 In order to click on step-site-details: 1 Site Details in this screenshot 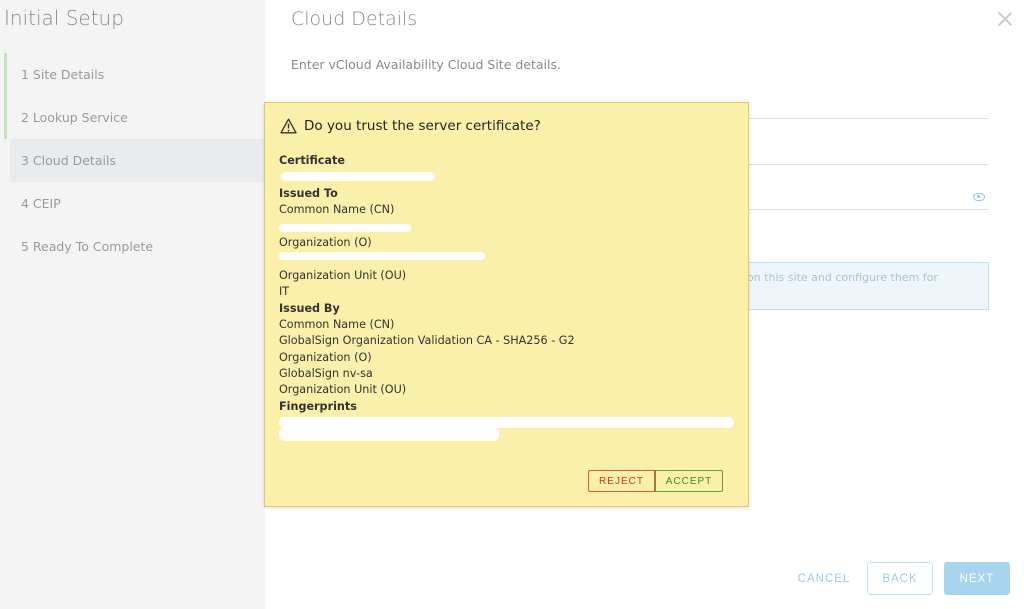, I will do `click(134, 74)`.